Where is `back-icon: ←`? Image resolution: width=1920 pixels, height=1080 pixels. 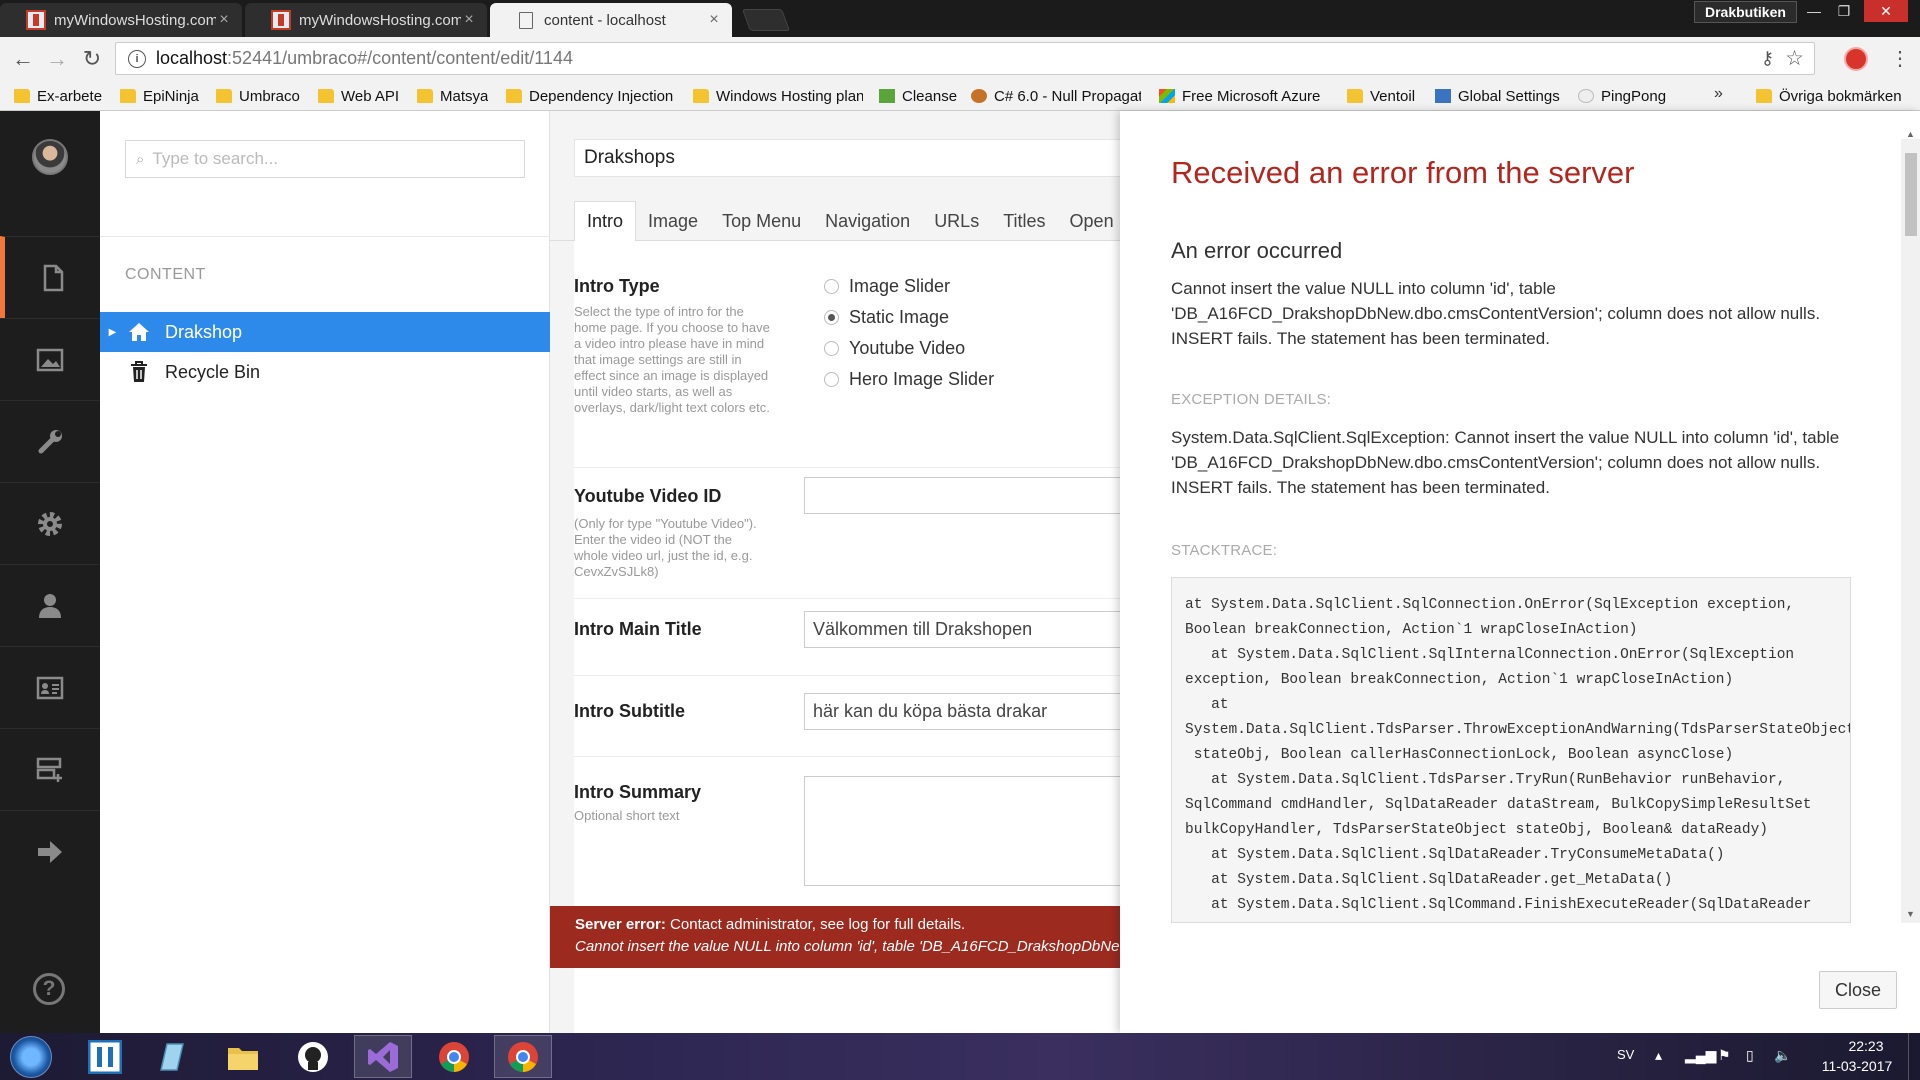 back-icon: ← is located at coordinates (23, 59).